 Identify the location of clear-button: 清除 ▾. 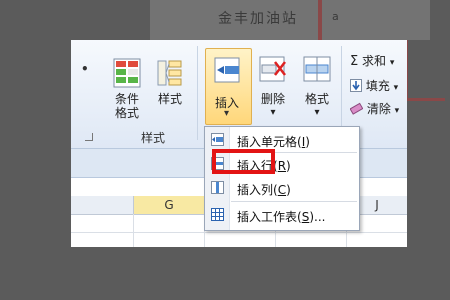
(374, 108).